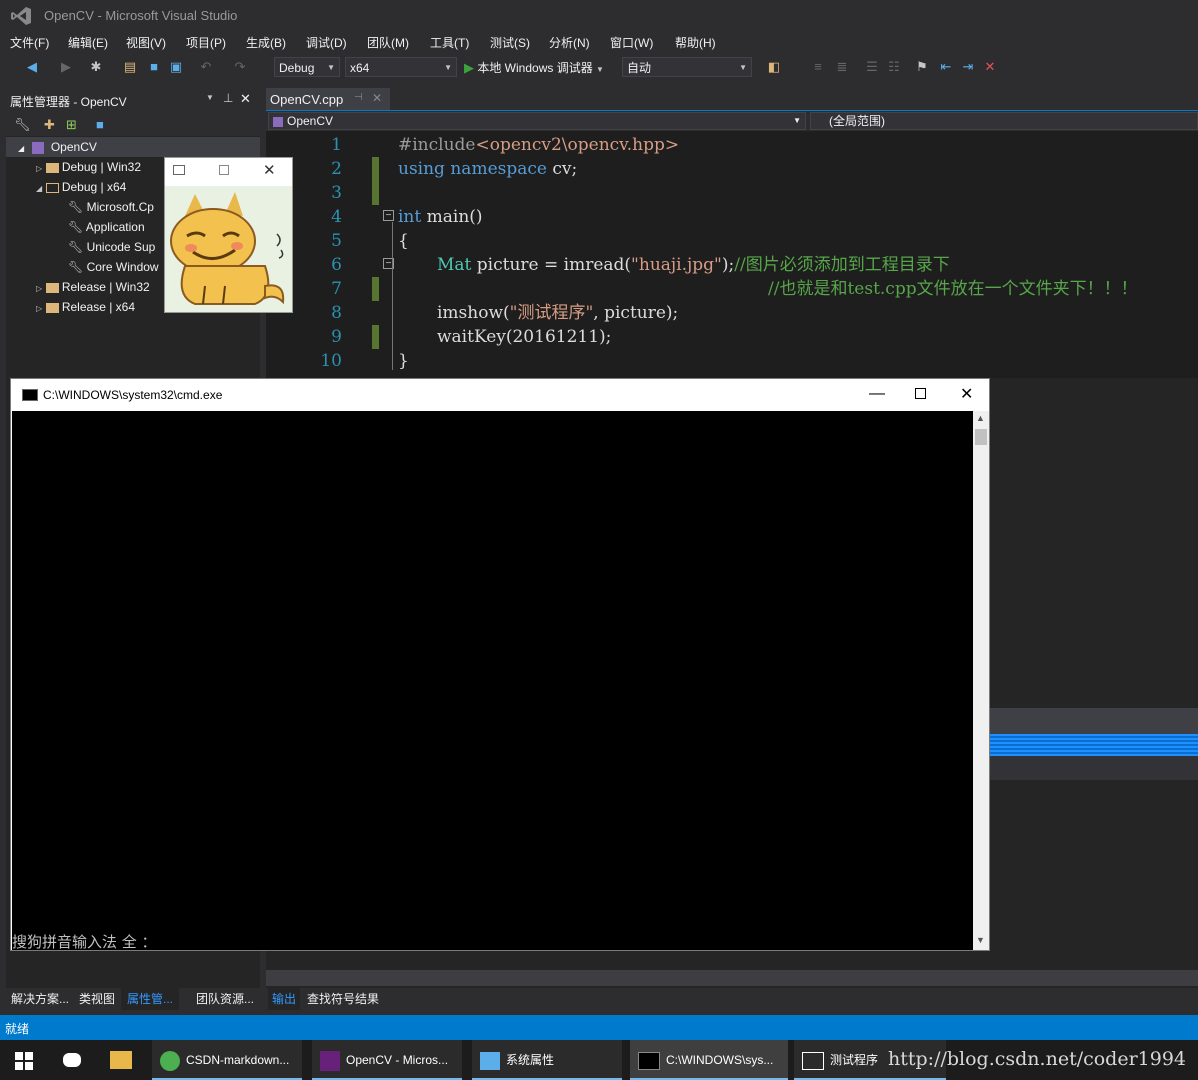  I want to click on menu-help: 帮助(H), so click(695, 42).